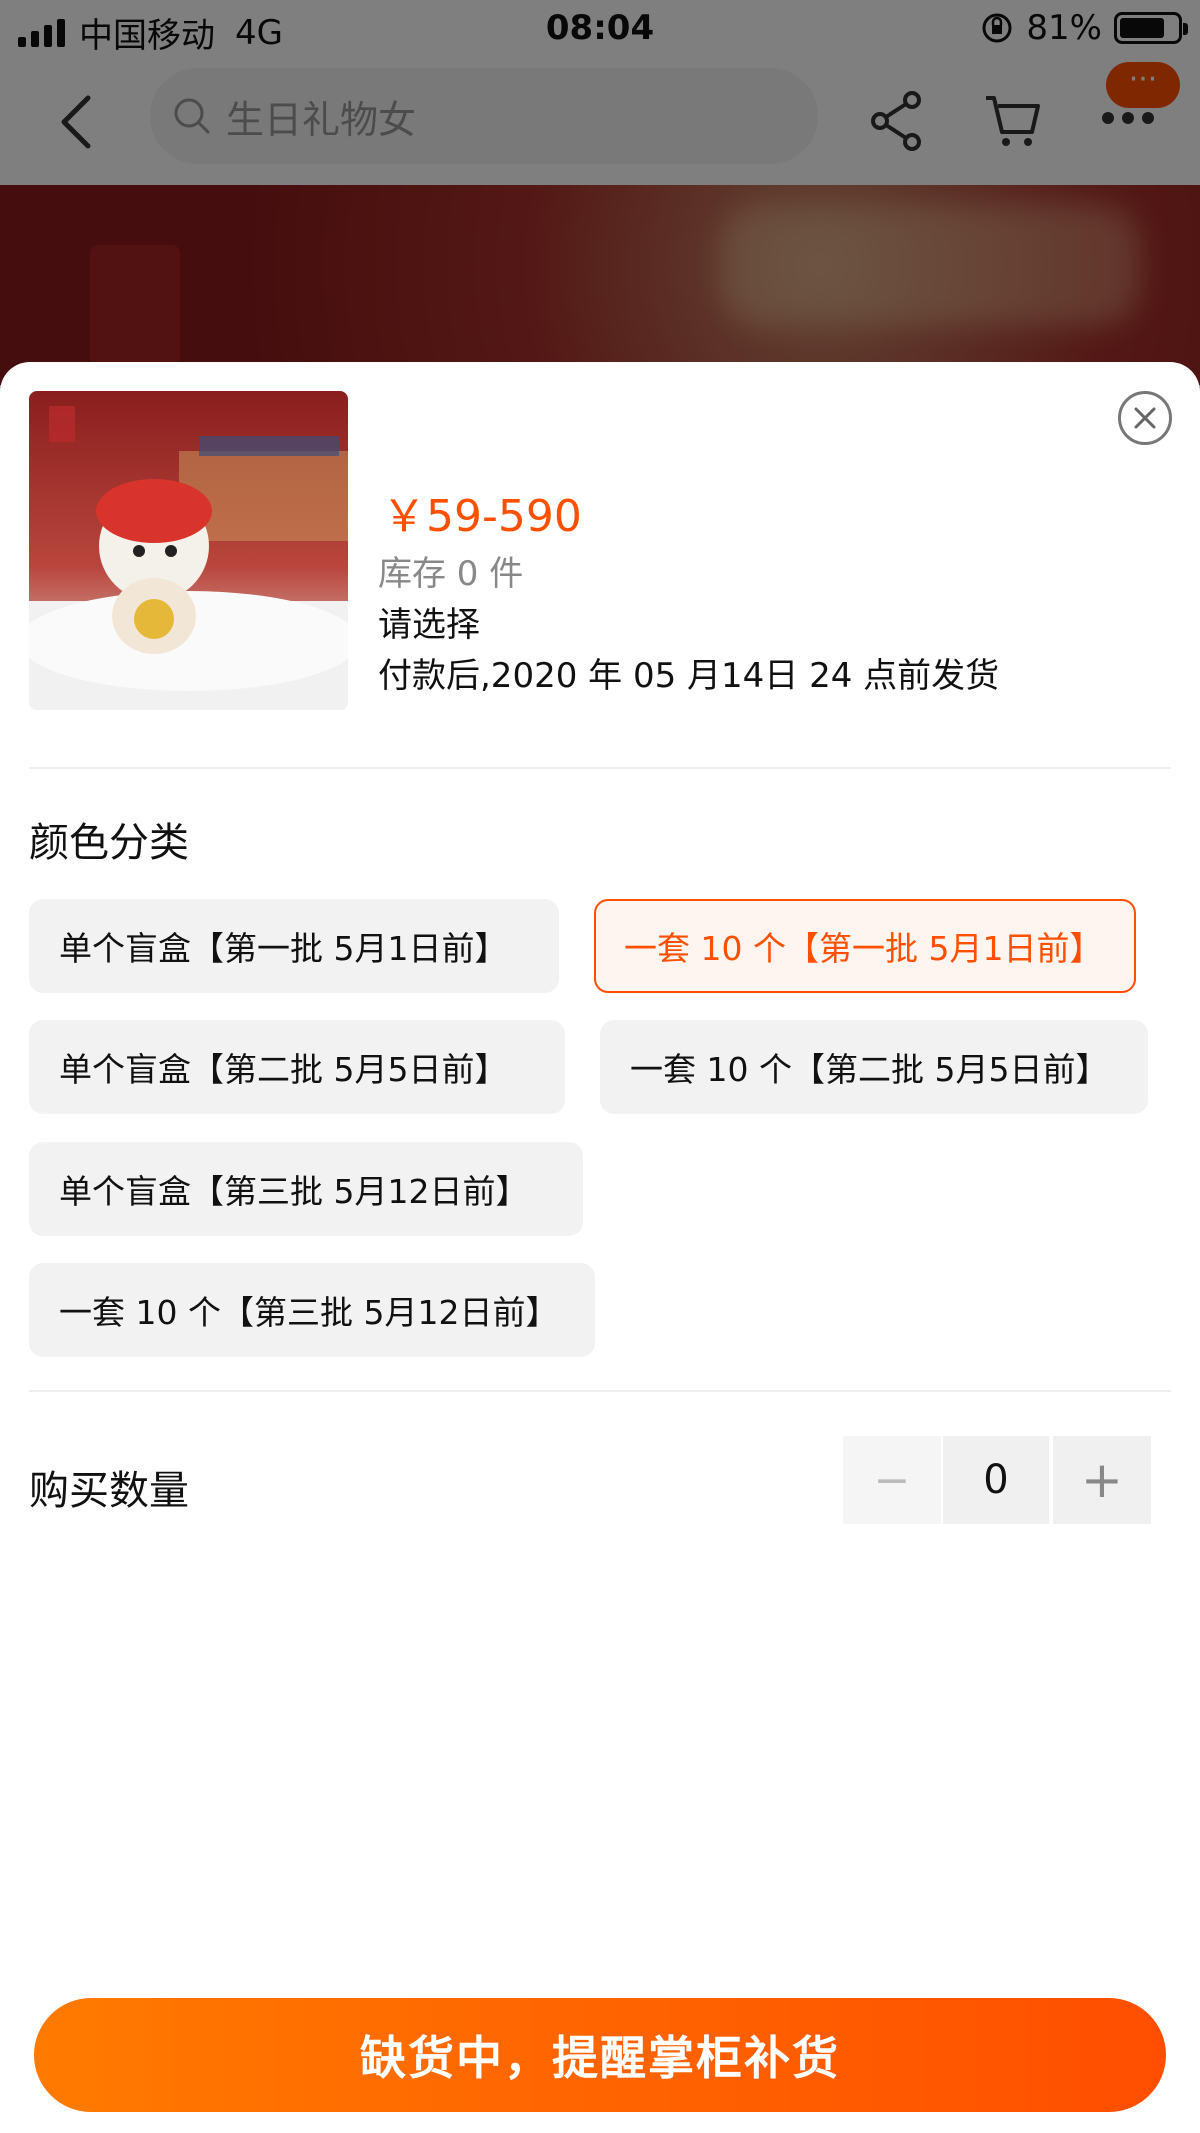 The image size is (1200, 2133). Describe the element at coordinates (892, 1480) in the screenshot. I see `quantity-decrease-button: −` at that location.